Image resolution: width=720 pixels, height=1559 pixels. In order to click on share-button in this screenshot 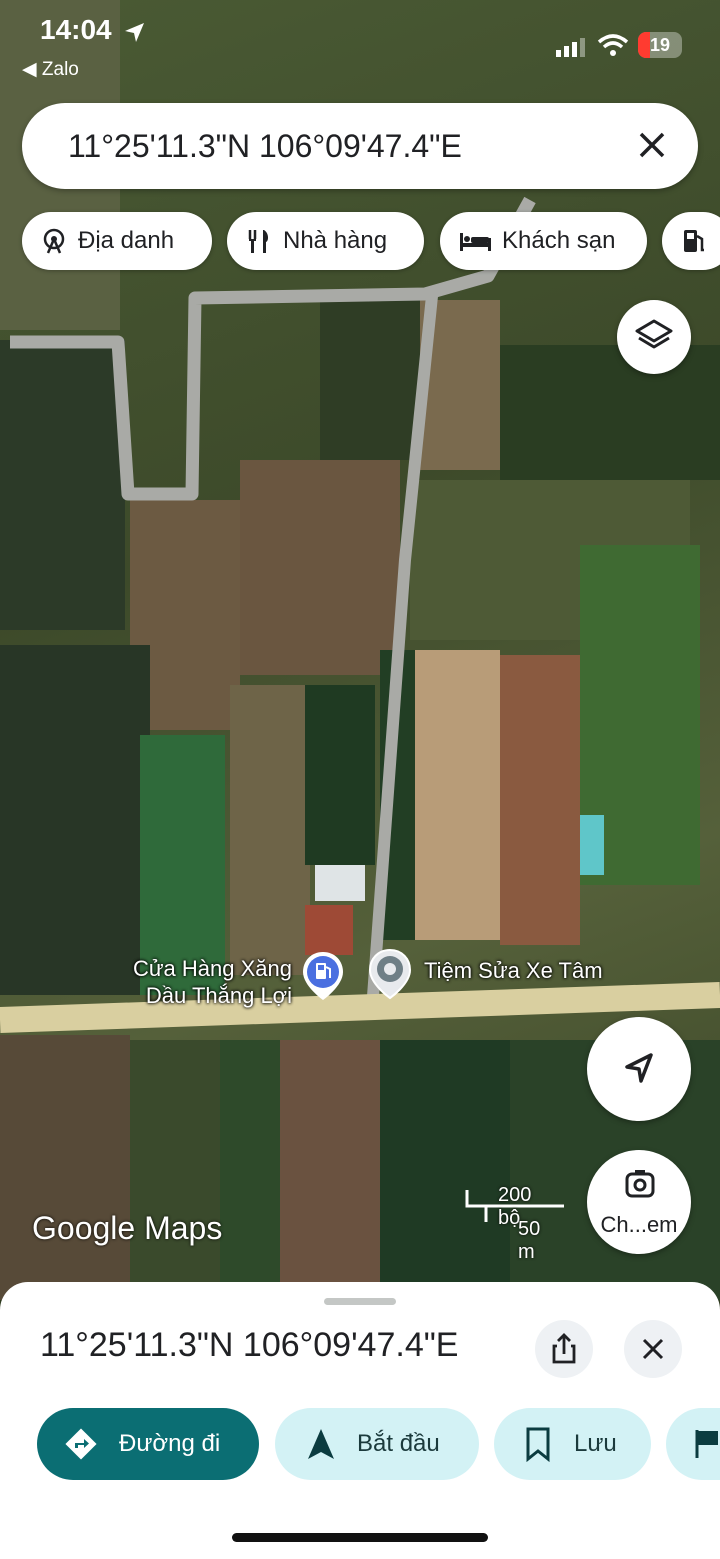, I will do `click(564, 1349)`.